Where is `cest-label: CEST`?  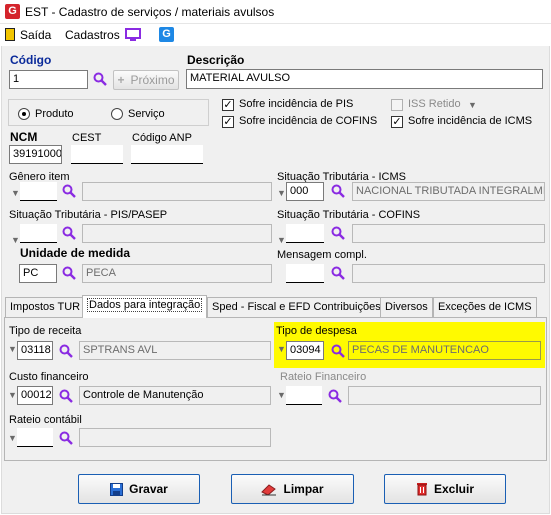 cest-label: CEST is located at coordinates (87, 138).